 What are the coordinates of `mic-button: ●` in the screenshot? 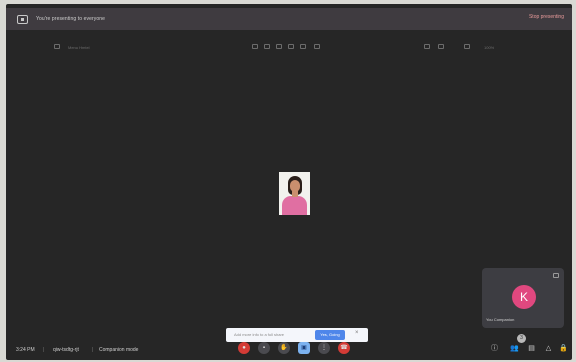 It's located at (244, 348).